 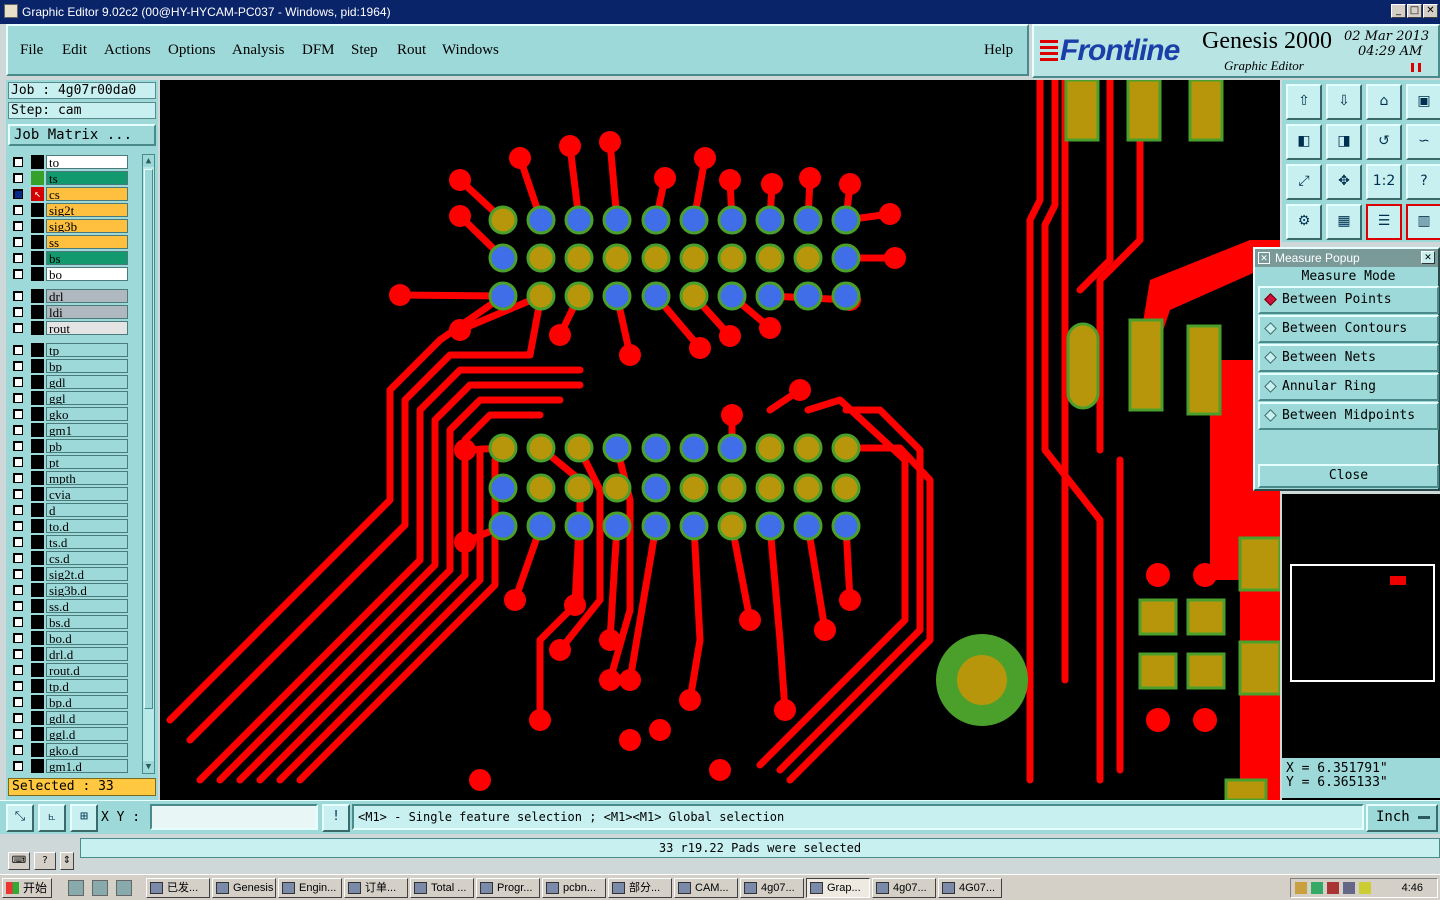 I want to click on layer-row-gdl-d: gdl.d, so click(x=69, y=718).